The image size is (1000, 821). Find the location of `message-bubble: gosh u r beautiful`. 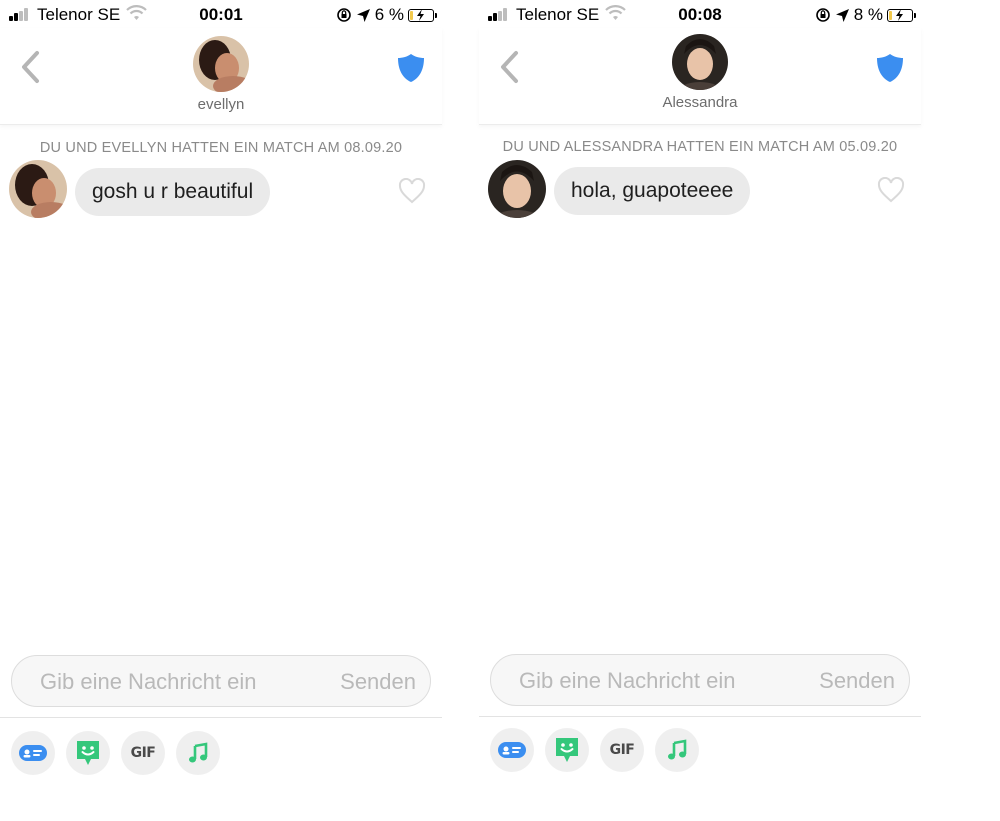

message-bubble: gosh u r beautiful is located at coordinates (173, 192).